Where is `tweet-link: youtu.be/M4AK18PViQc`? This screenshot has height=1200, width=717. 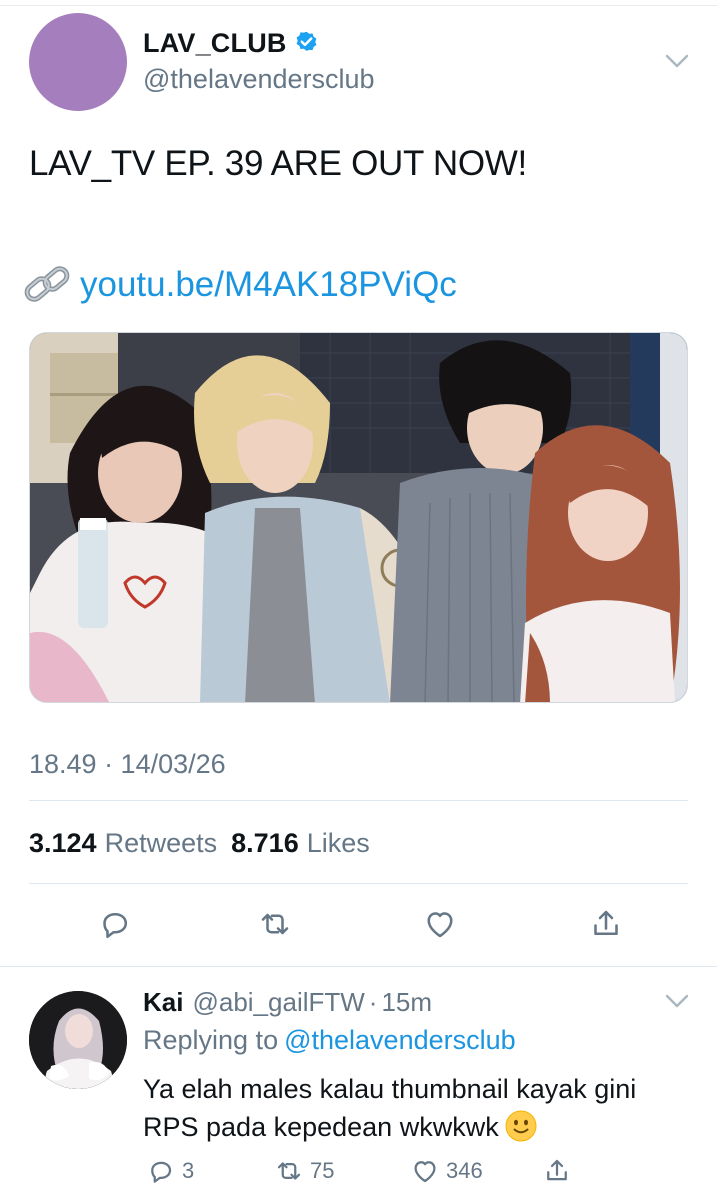 tweet-link: youtu.be/M4AK18PViQc is located at coordinates (268, 285).